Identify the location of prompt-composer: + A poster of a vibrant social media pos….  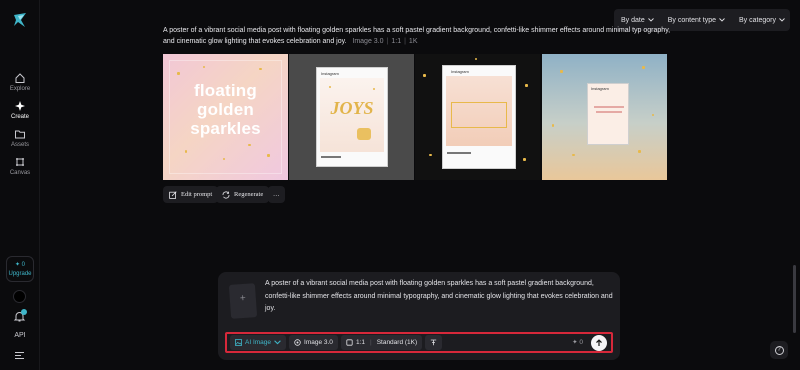
(419, 316).